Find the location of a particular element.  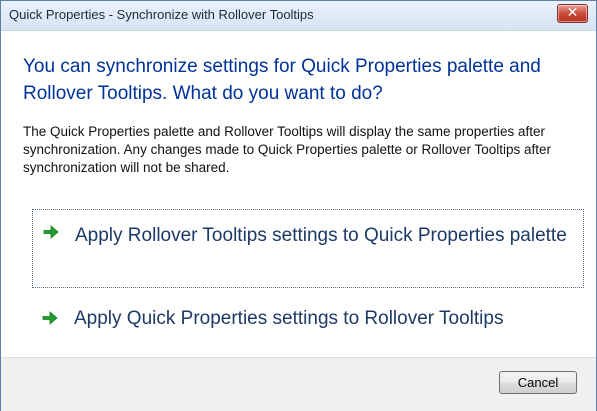

close-button: ✕ is located at coordinates (572, 13).